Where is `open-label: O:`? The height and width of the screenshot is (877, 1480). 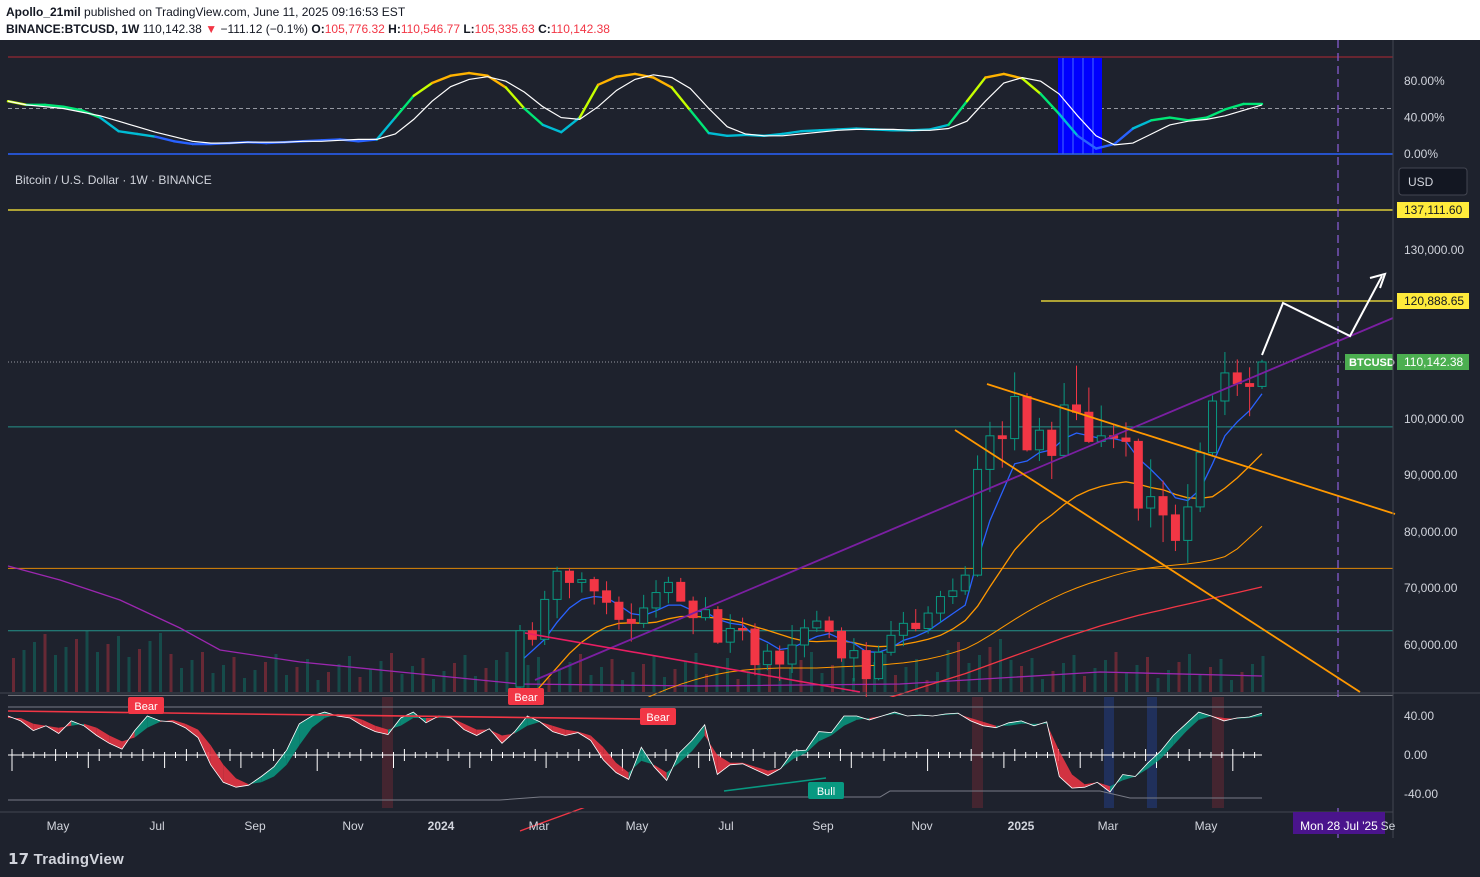
open-label: O: is located at coordinates (318, 29).